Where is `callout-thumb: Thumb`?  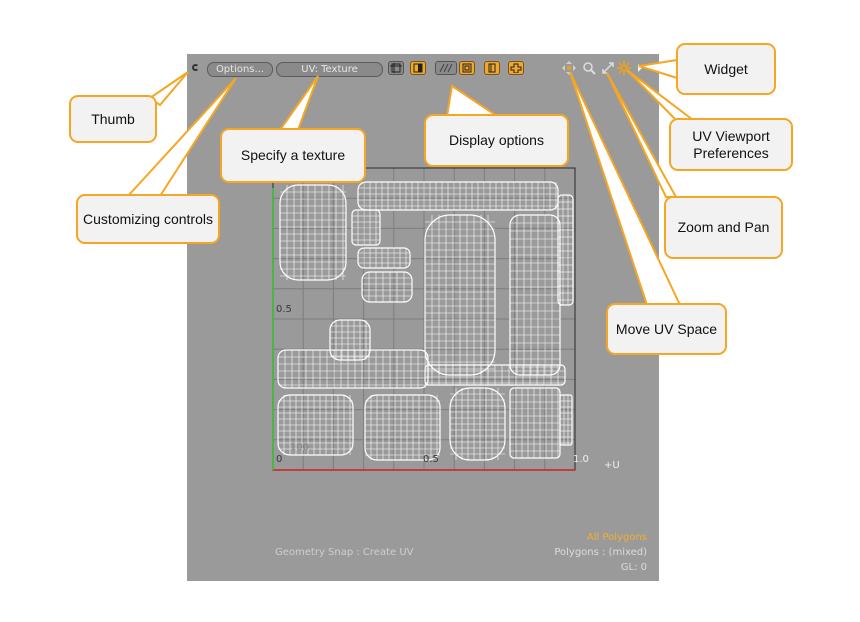
callout-thumb: Thumb is located at coordinates (113, 119).